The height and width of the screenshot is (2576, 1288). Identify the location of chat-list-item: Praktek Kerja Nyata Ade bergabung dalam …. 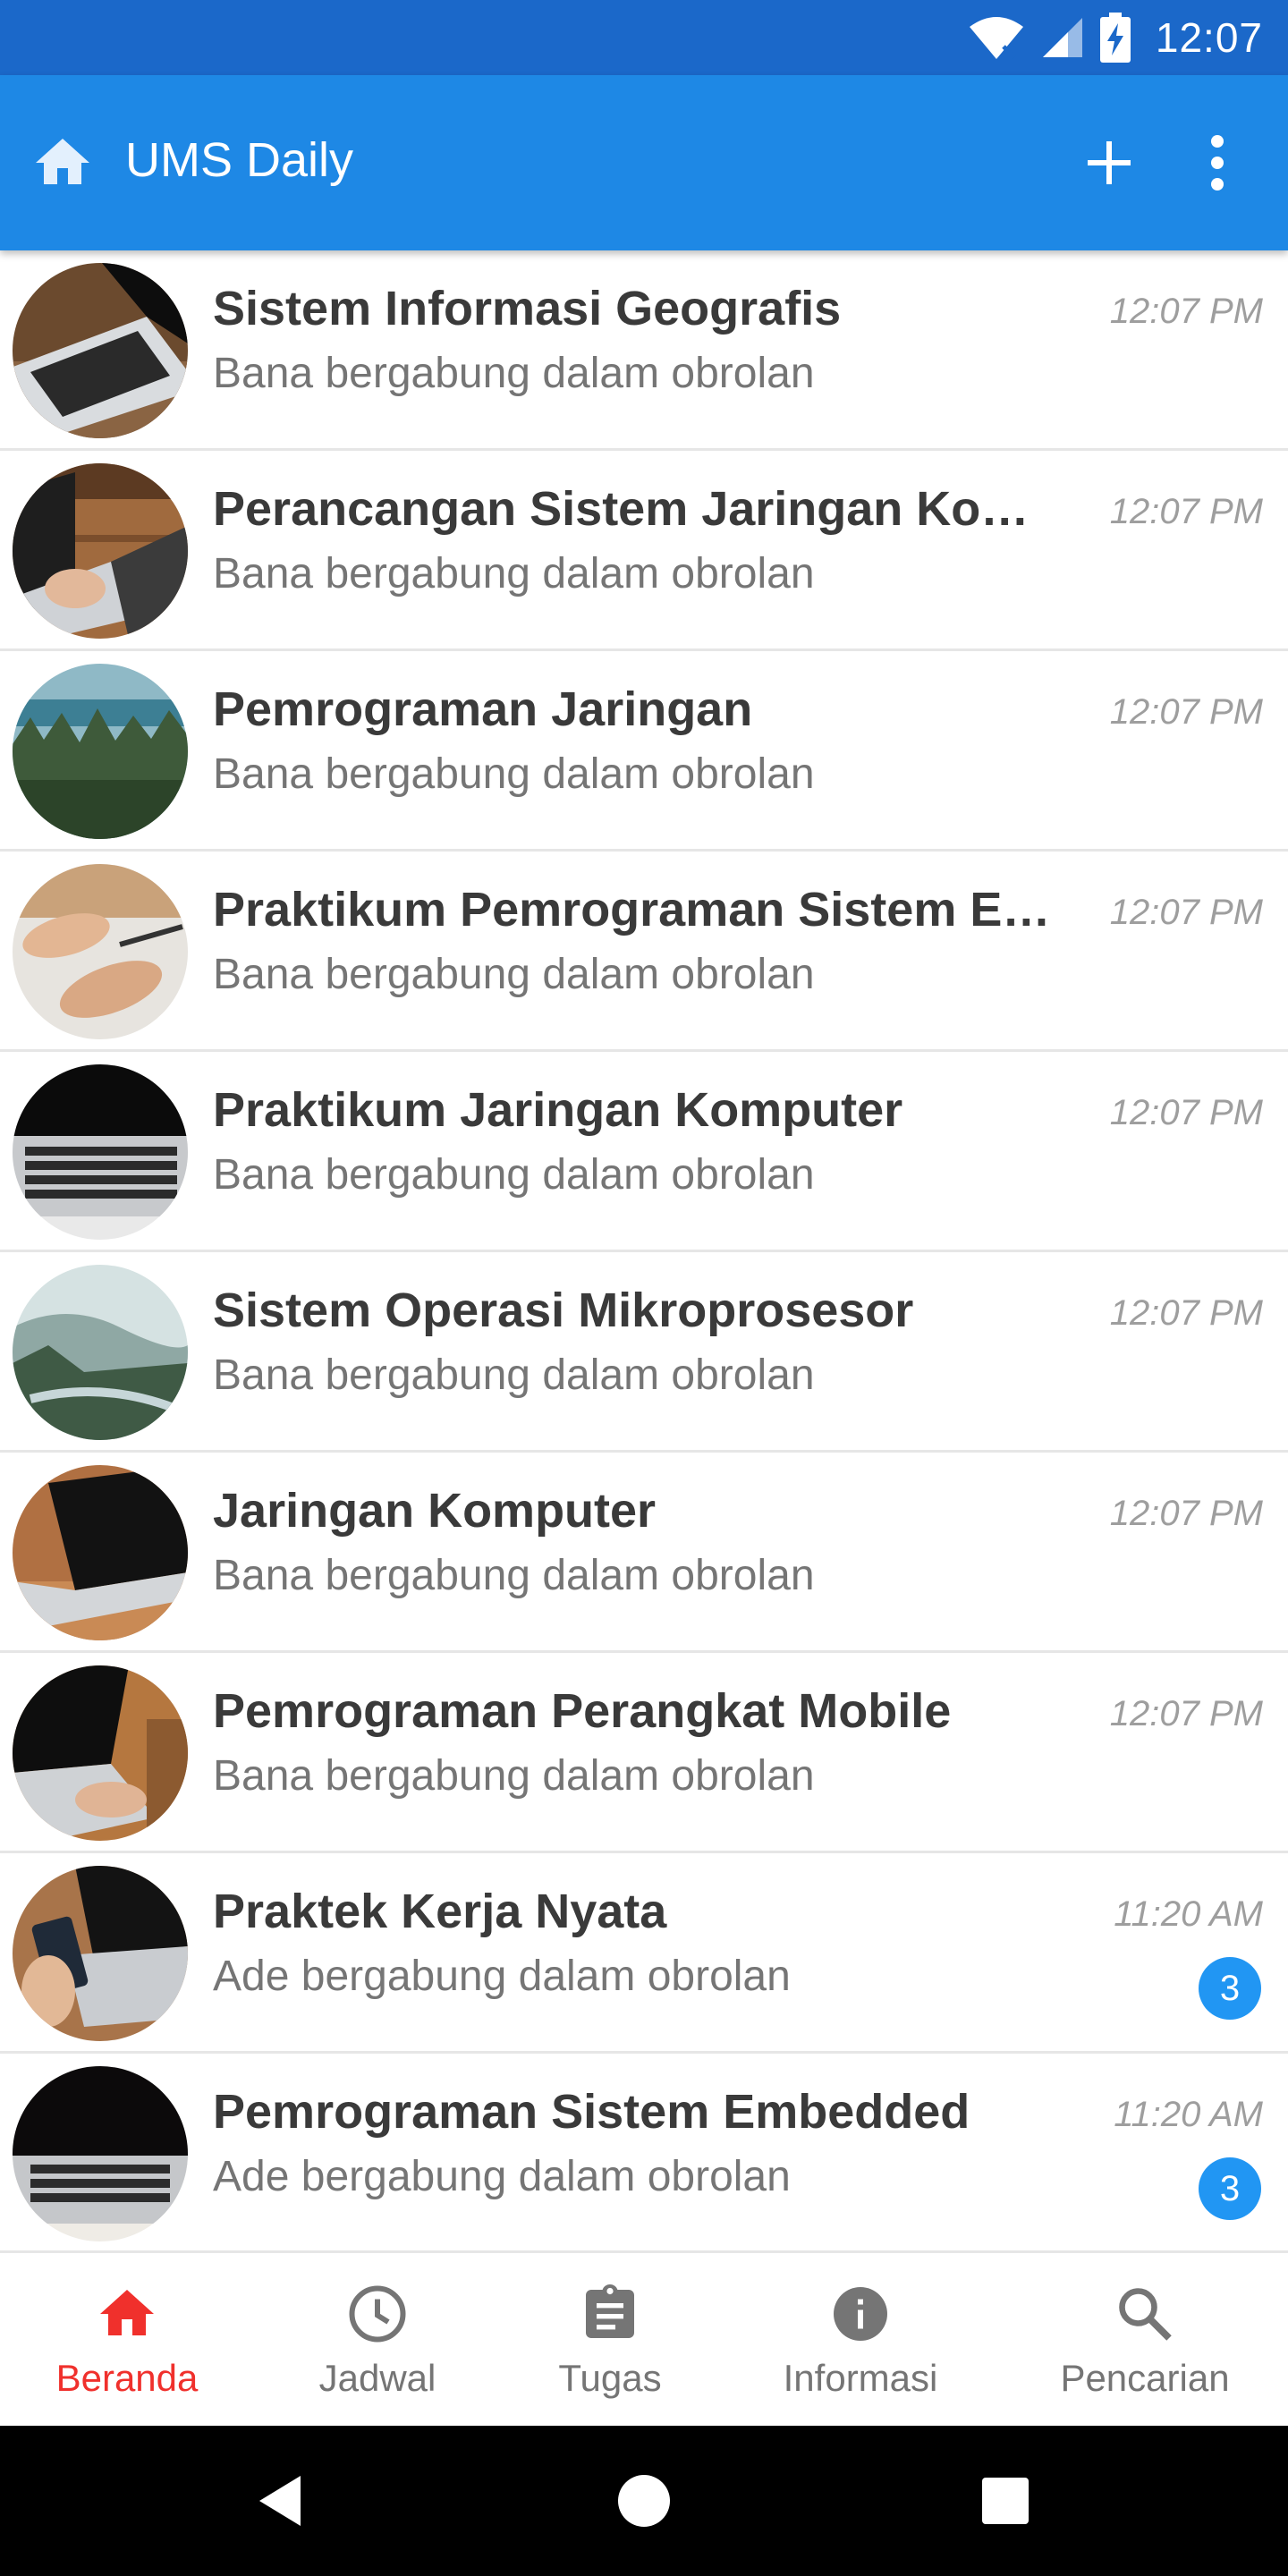
(644, 1953).